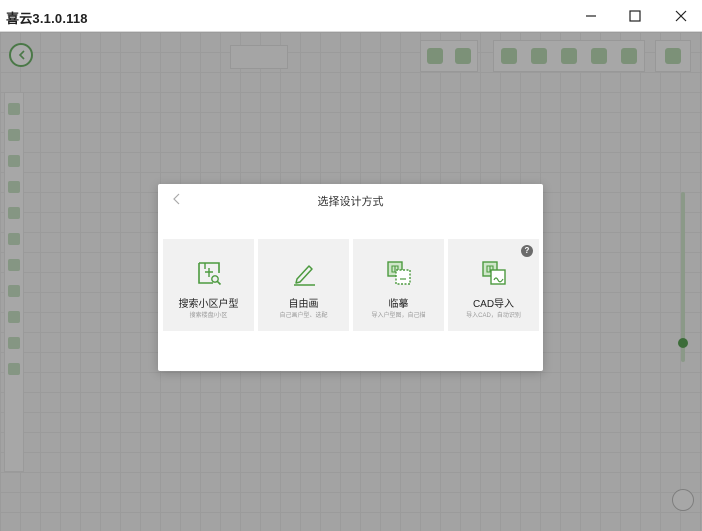  I want to click on option-name: 自由画, so click(303, 304).